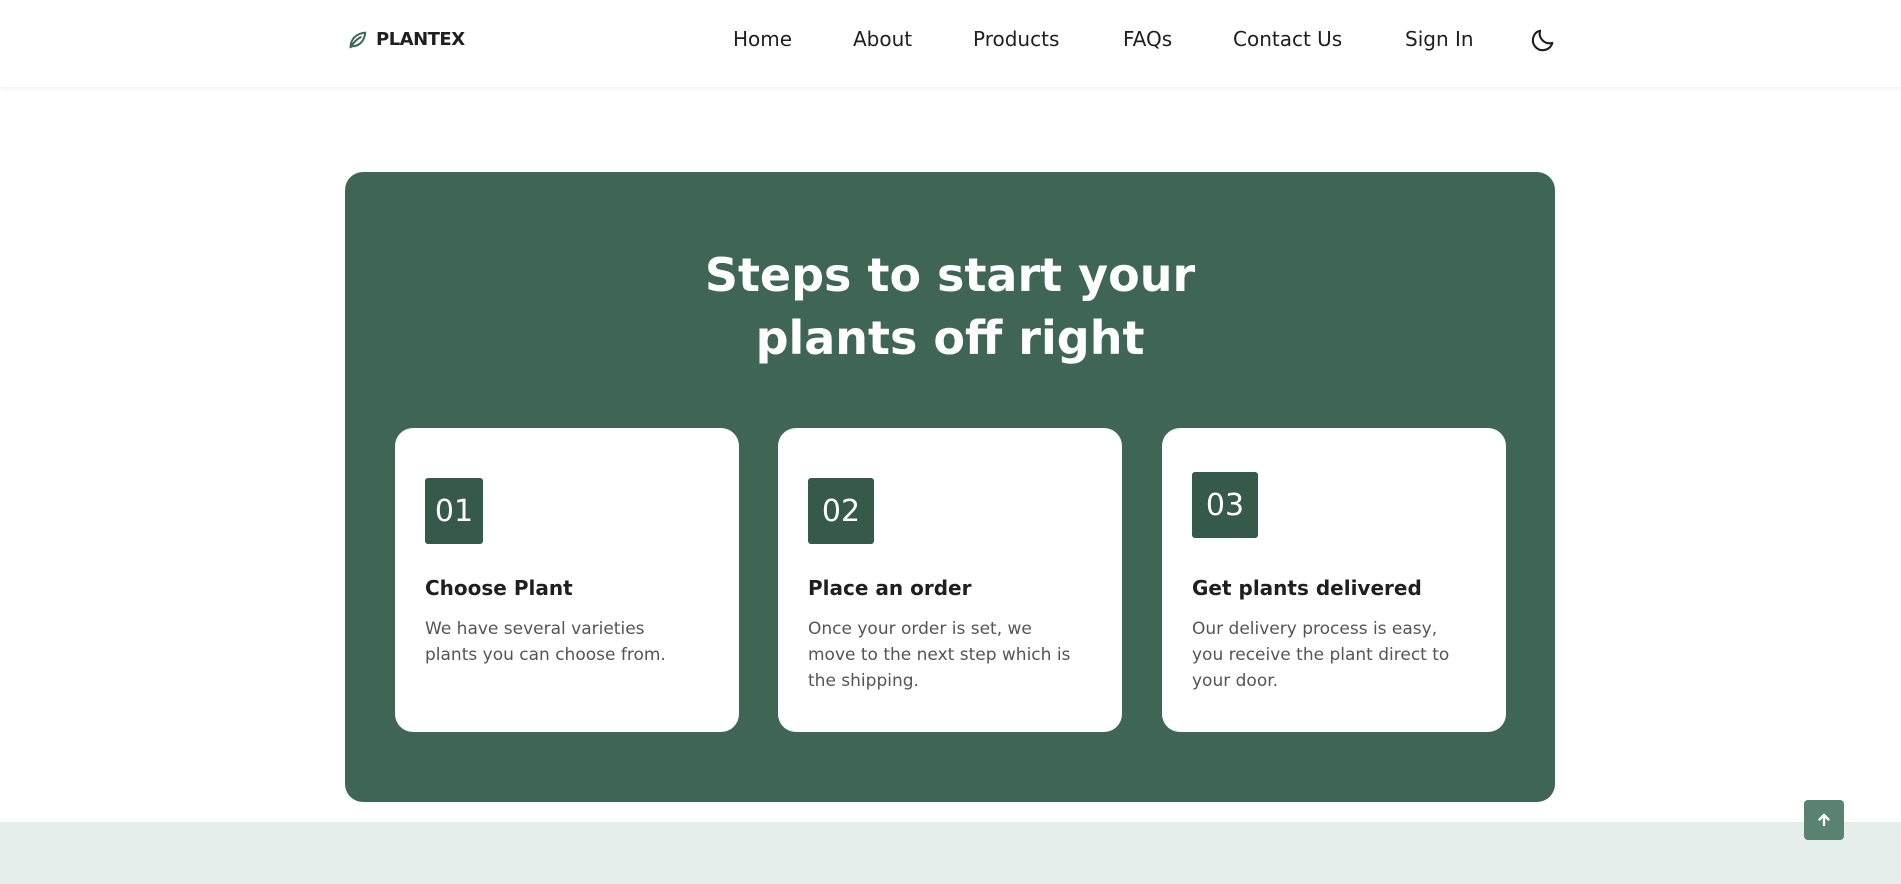 The height and width of the screenshot is (884, 1901). I want to click on scroll-to-top-button, so click(1824, 820).